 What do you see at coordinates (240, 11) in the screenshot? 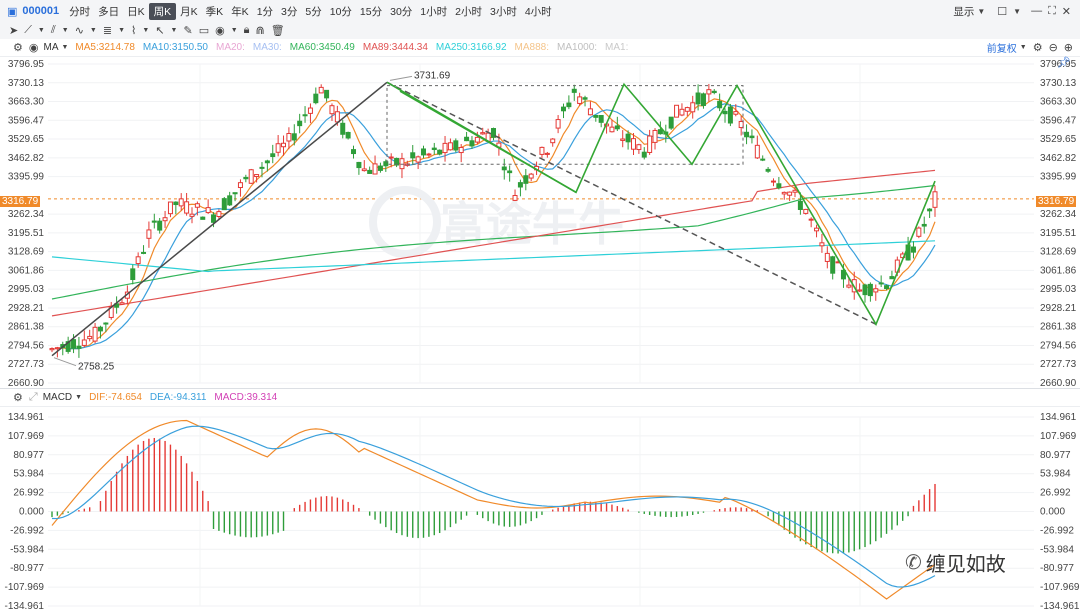
I see `timeframe-tab: 年K` at bounding box center [240, 11].